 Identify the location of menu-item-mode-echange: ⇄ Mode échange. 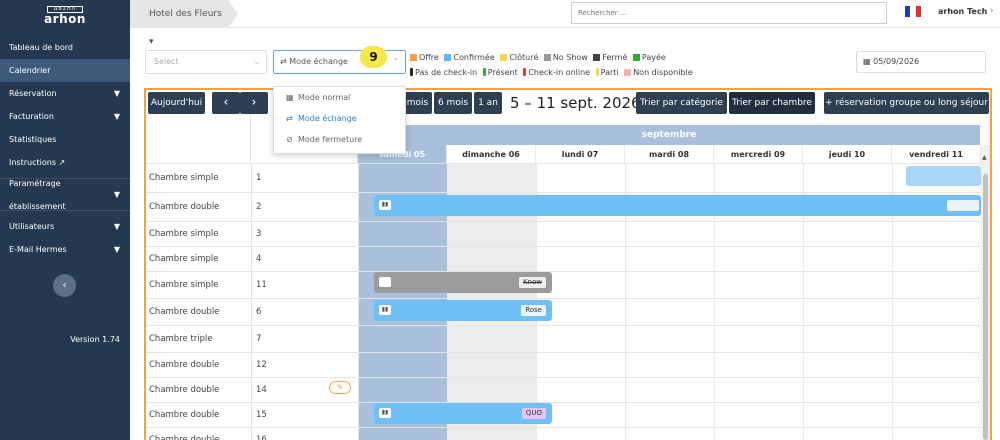
(339, 118).